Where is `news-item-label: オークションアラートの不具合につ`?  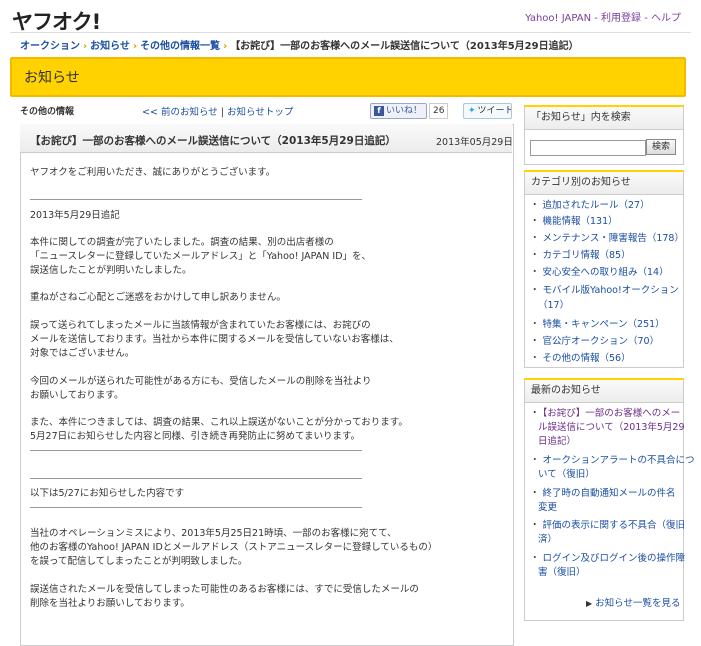 news-item-label: オークションアラートの不具合につ is located at coordinates (618, 460).